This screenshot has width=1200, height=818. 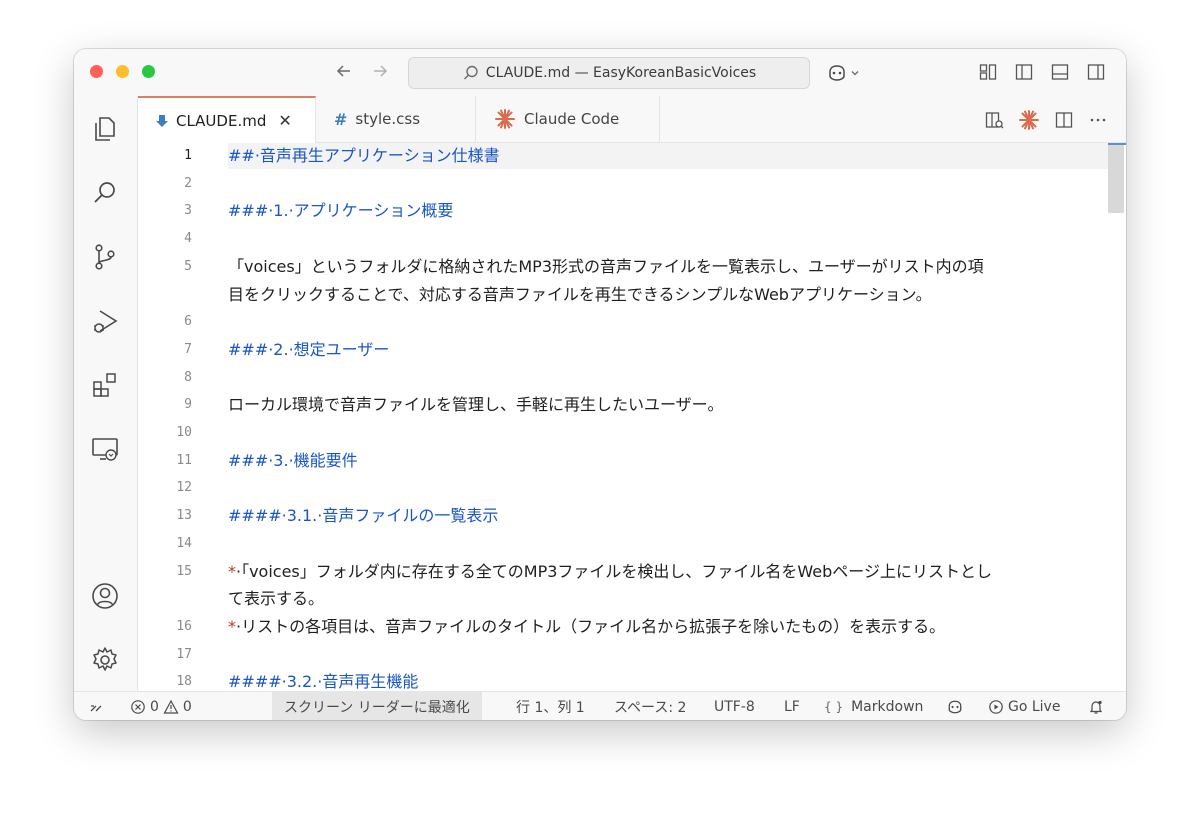 I want to click on scroll-thumb, so click(x=1116, y=179).